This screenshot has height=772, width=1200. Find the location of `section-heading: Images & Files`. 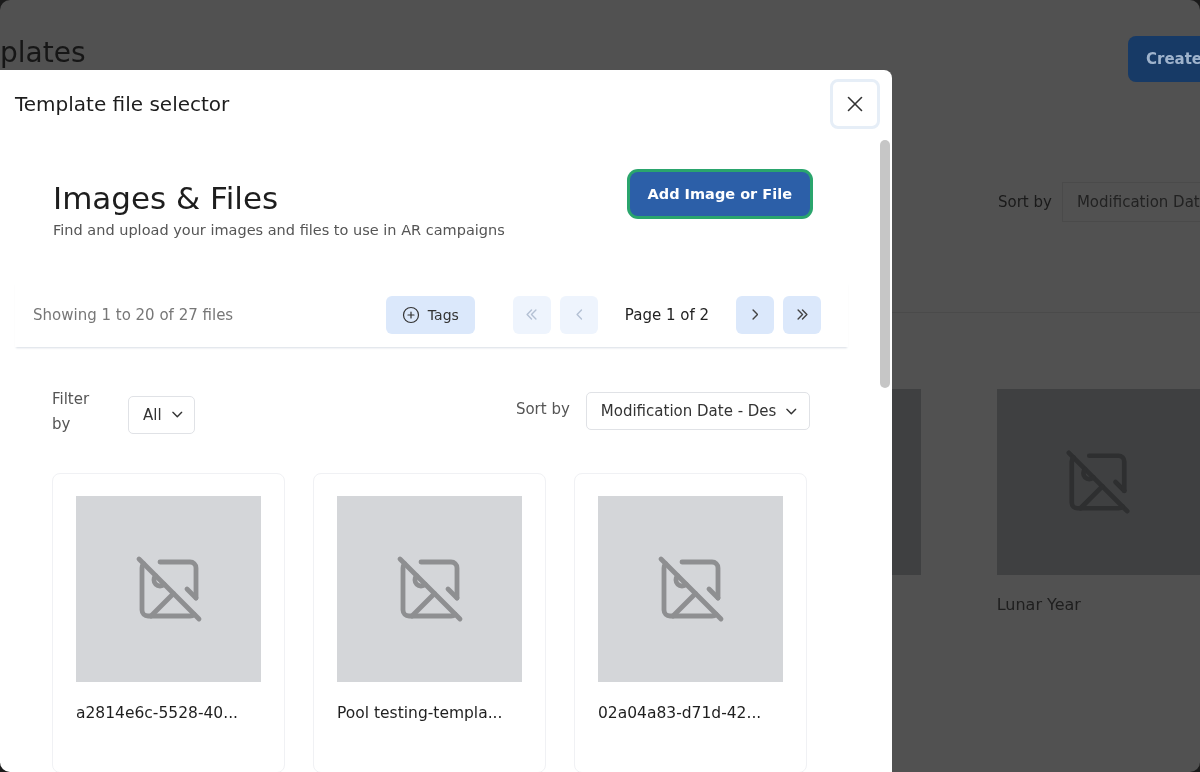

section-heading: Images & Files is located at coordinates (166, 198).